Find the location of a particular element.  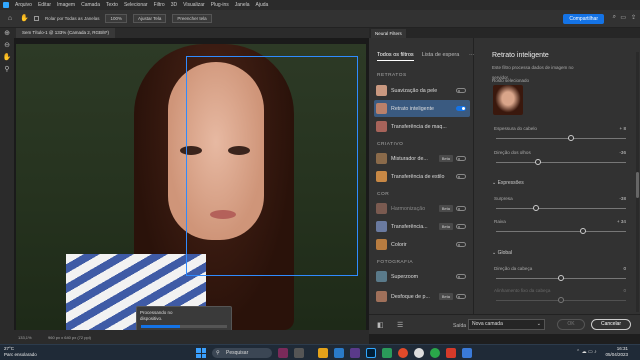

app-purple-icon is located at coordinates (355, 353).